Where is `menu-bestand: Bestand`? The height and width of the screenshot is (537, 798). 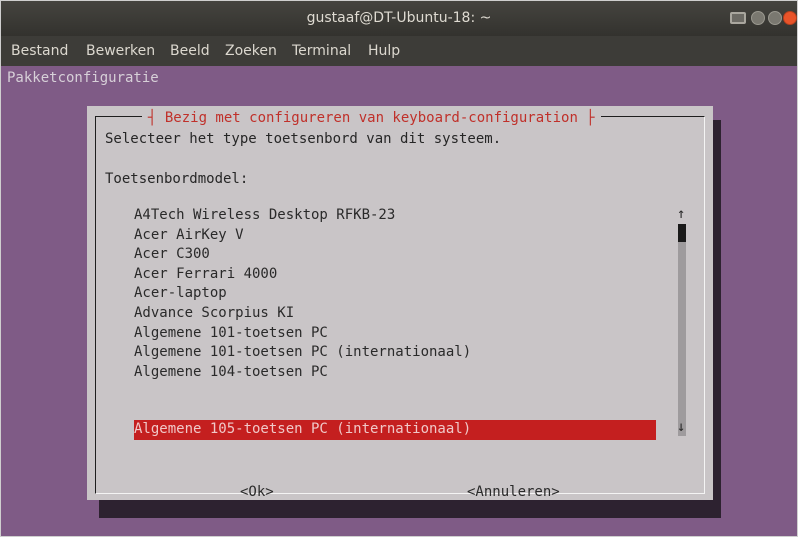 menu-bestand: Bestand is located at coordinates (39, 51).